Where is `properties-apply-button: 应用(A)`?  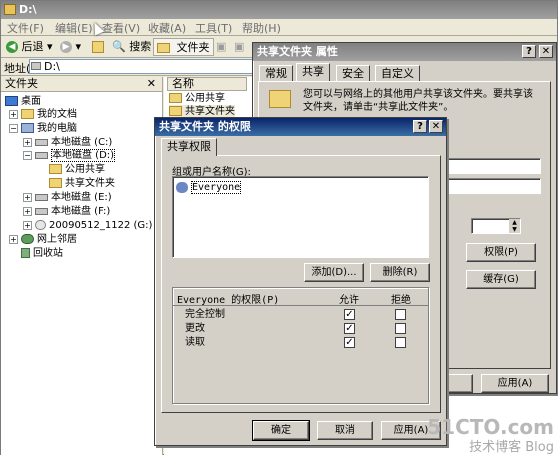
properties-apply-button: 应用(A) is located at coordinates (515, 383).